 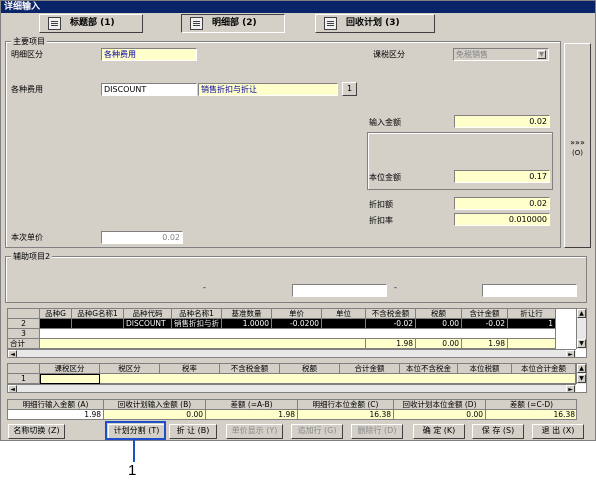 What do you see at coordinates (24, 324) in the screenshot?
I see `row-number: 2` at bounding box center [24, 324].